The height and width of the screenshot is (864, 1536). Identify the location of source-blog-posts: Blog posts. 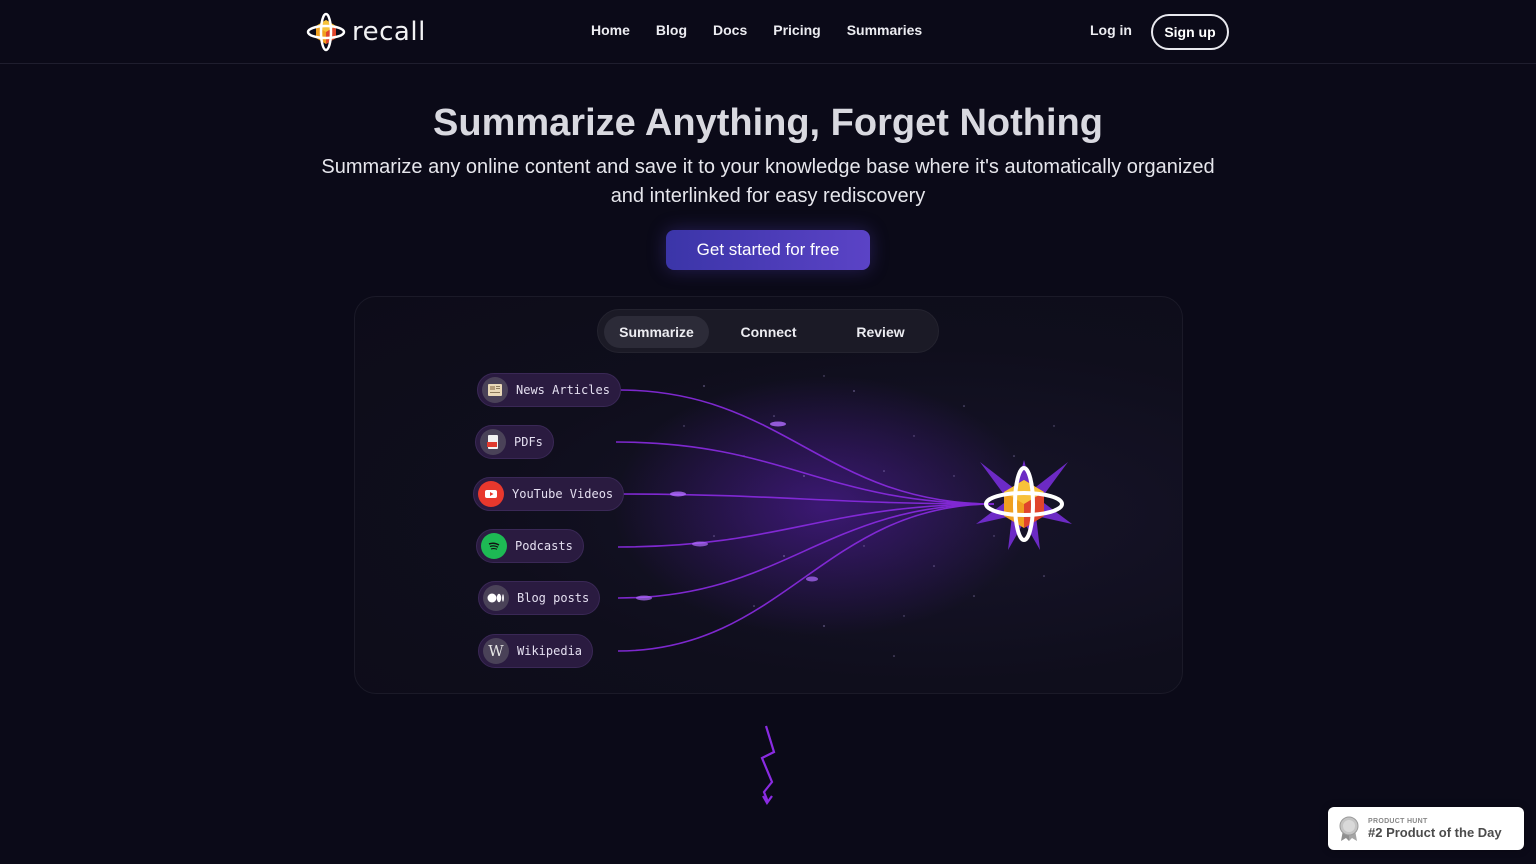
(539, 598).